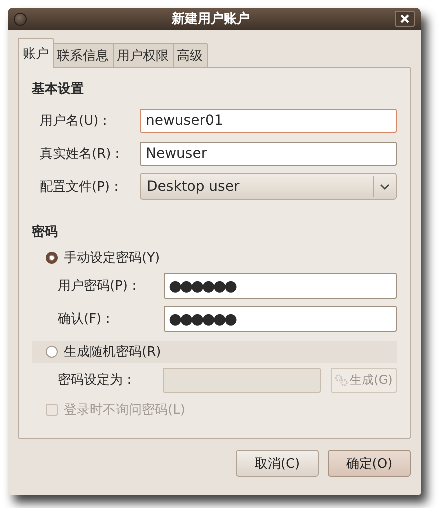 This screenshot has height=508, width=445. I want to click on field-label: 用户密码(P)：, so click(100, 286).